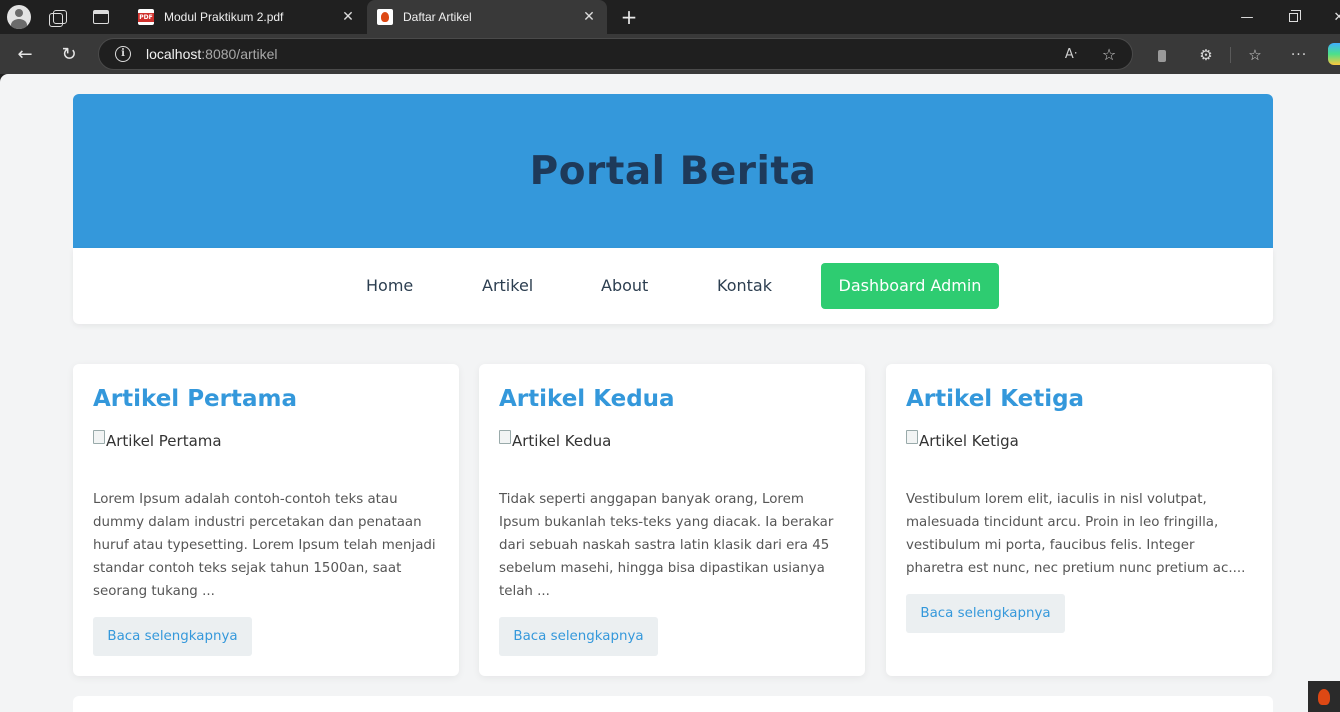 This screenshot has height=712, width=1340. What do you see at coordinates (487, 17) in the screenshot?
I see `browser-tab-daftar-artikel: Daftar Artikel ✕` at bounding box center [487, 17].